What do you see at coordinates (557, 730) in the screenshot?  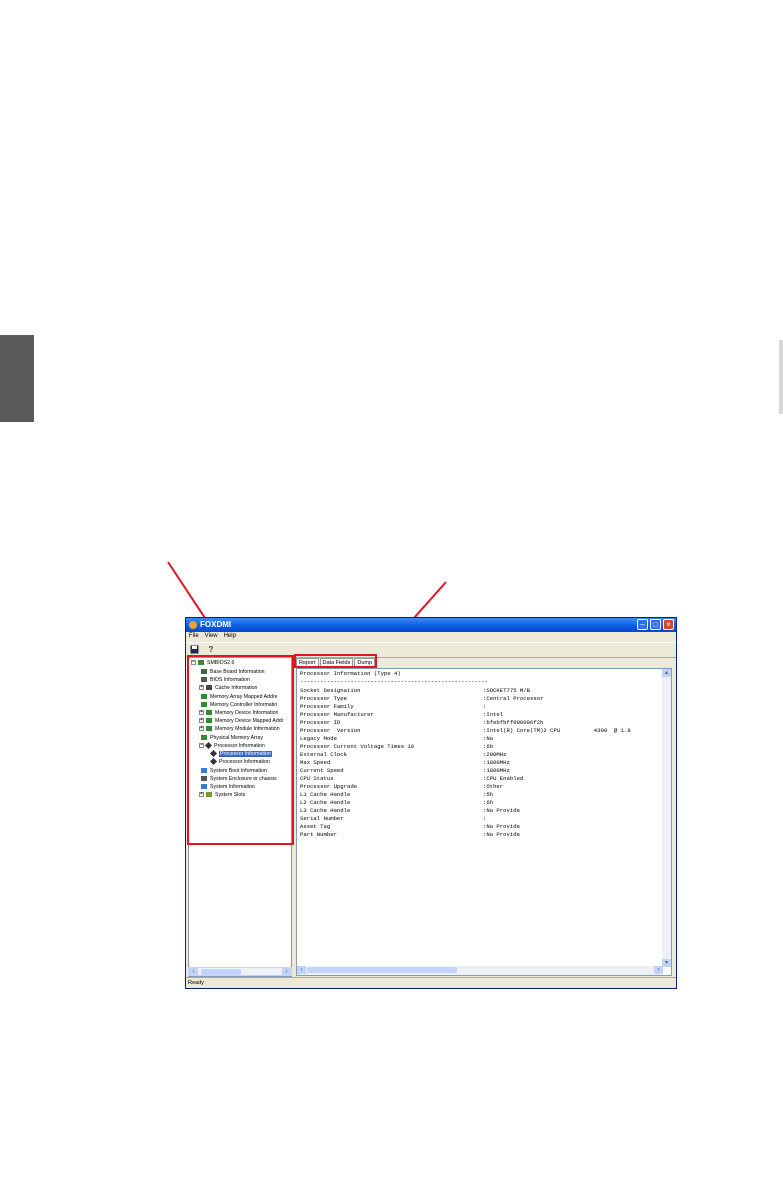 I see `report-value: :Intel(R) Core(TM)2 CPU 4300 @ 1.8` at bounding box center [557, 730].